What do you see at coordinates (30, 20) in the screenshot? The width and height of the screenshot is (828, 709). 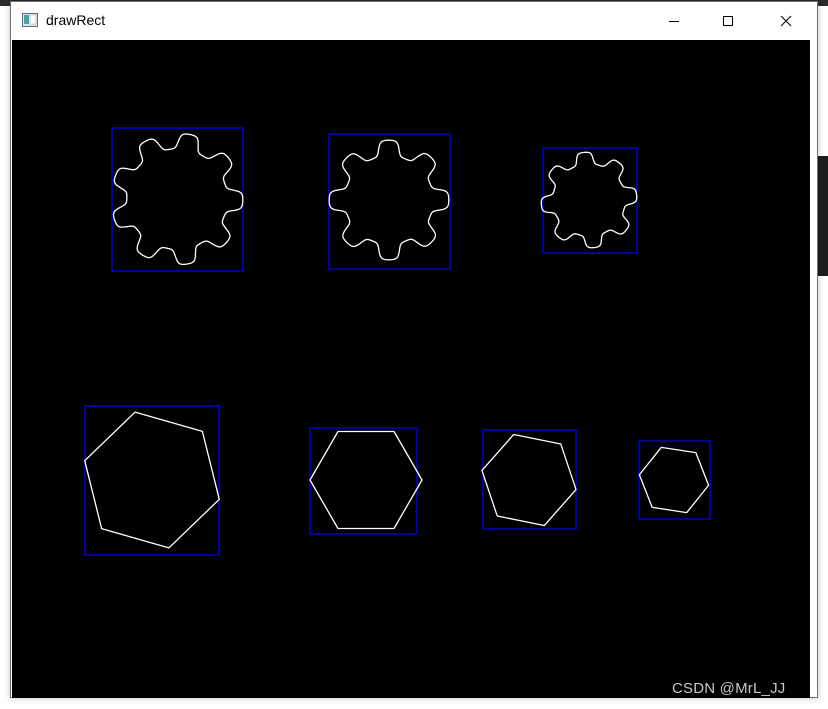 I see `app-window-icon` at bounding box center [30, 20].